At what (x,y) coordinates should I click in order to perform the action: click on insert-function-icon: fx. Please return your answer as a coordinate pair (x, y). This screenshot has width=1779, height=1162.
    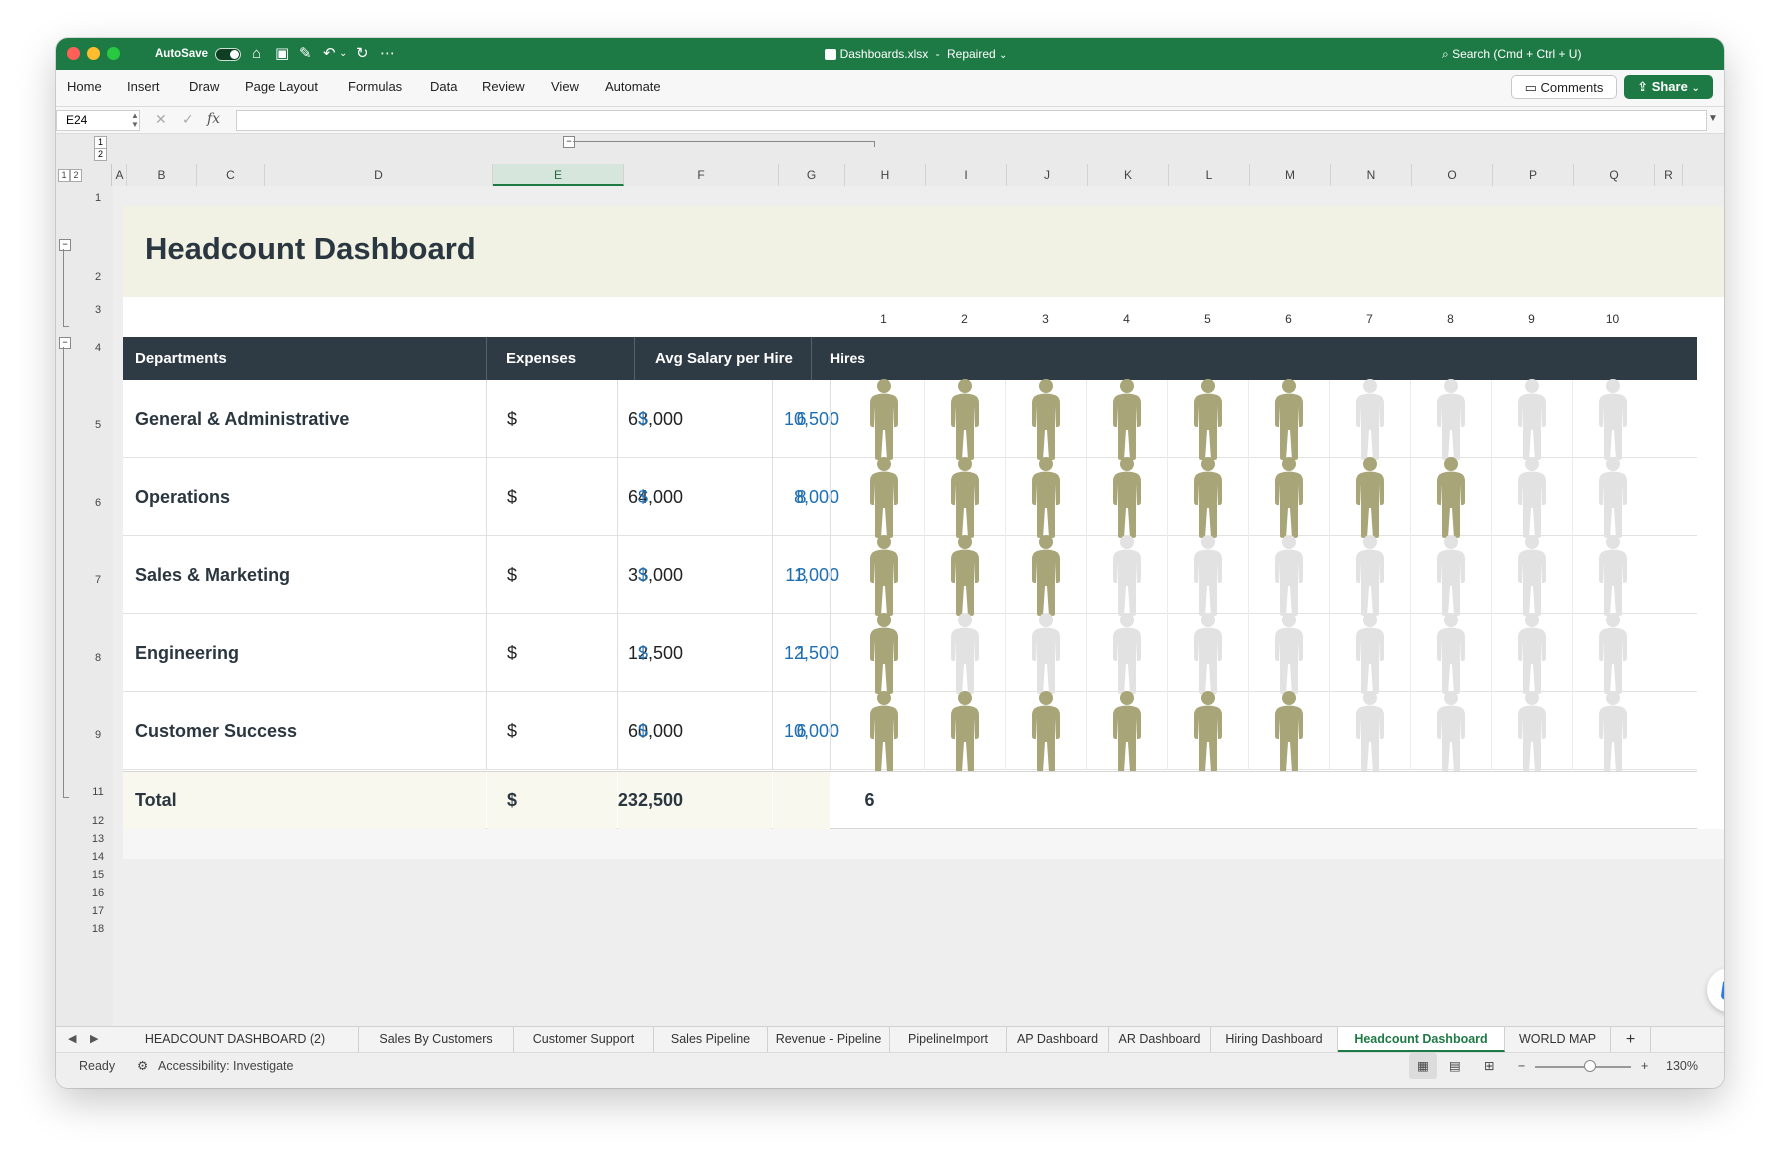
    Looking at the image, I should click on (213, 119).